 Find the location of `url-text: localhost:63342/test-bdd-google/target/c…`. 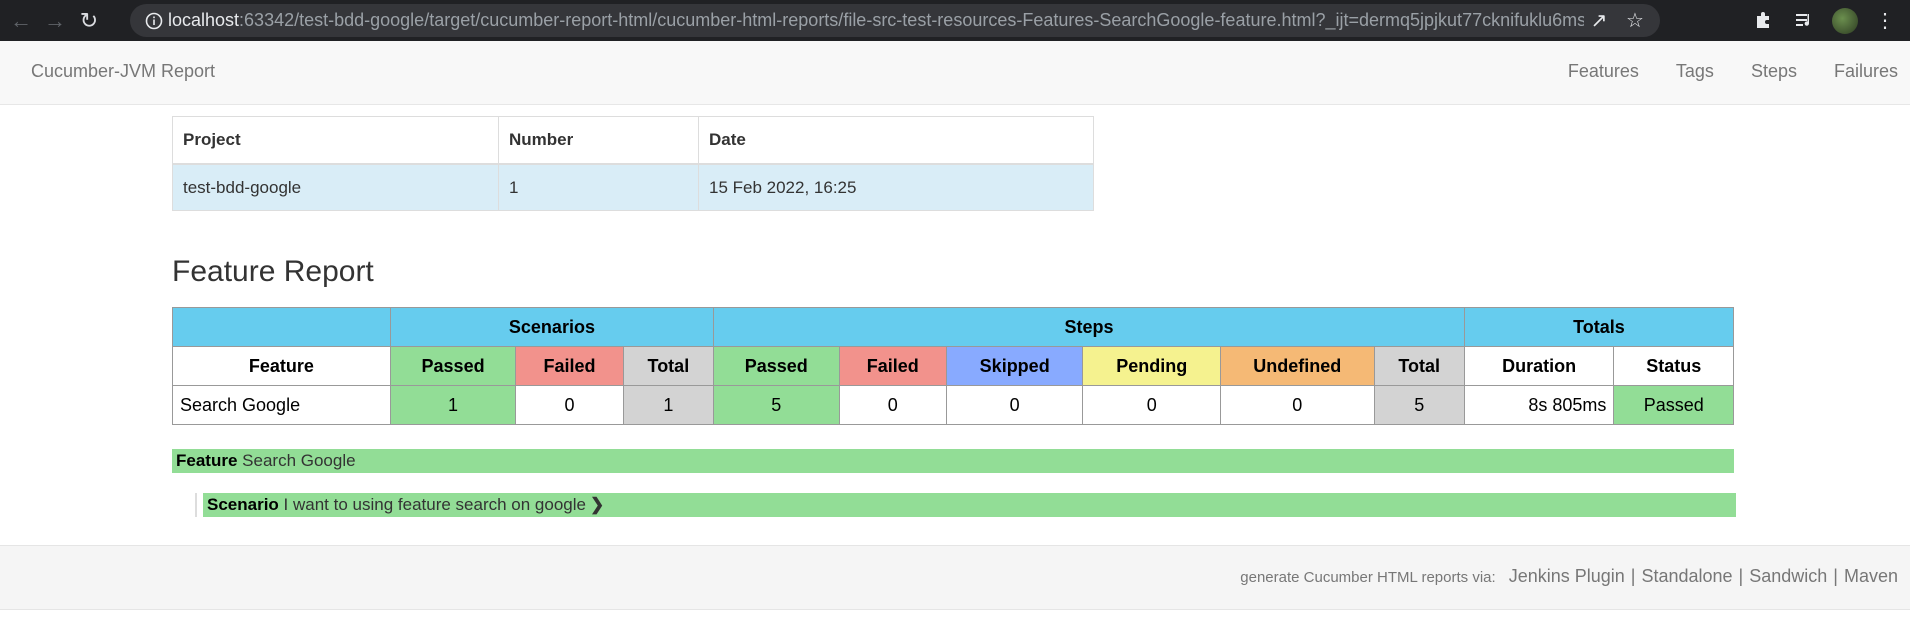

url-text: localhost:63342/test-bdd-google/target/c… is located at coordinates (876, 20).